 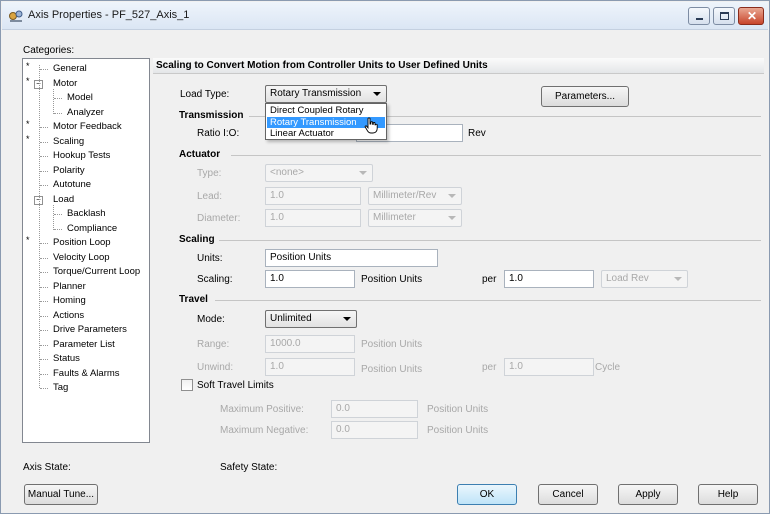 I want to click on tree-item-homing: Homing, so click(x=69, y=301).